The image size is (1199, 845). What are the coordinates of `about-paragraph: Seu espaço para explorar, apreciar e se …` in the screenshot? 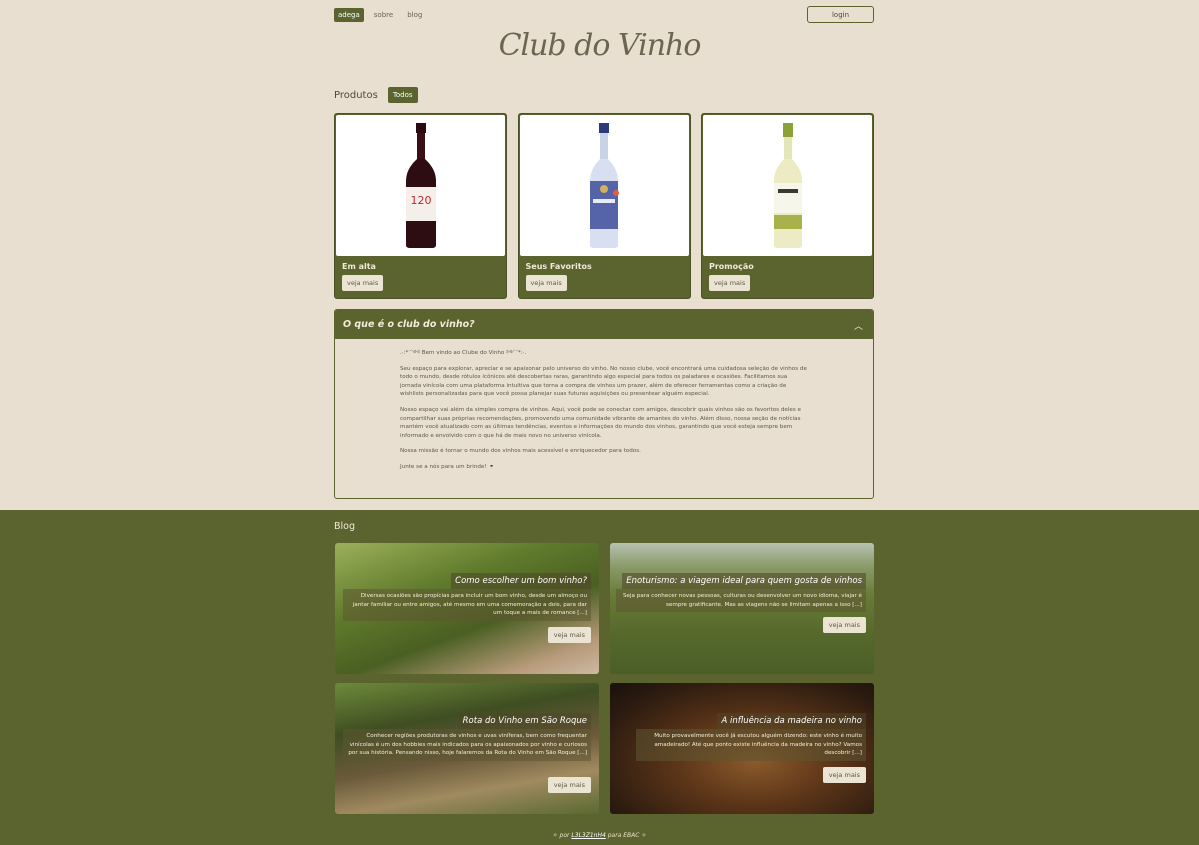 It's located at (603, 381).